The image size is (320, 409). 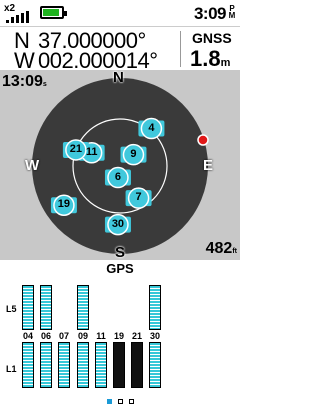 What do you see at coordinates (234, 251) in the screenshot?
I see `elevation-unit: ft` at bounding box center [234, 251].